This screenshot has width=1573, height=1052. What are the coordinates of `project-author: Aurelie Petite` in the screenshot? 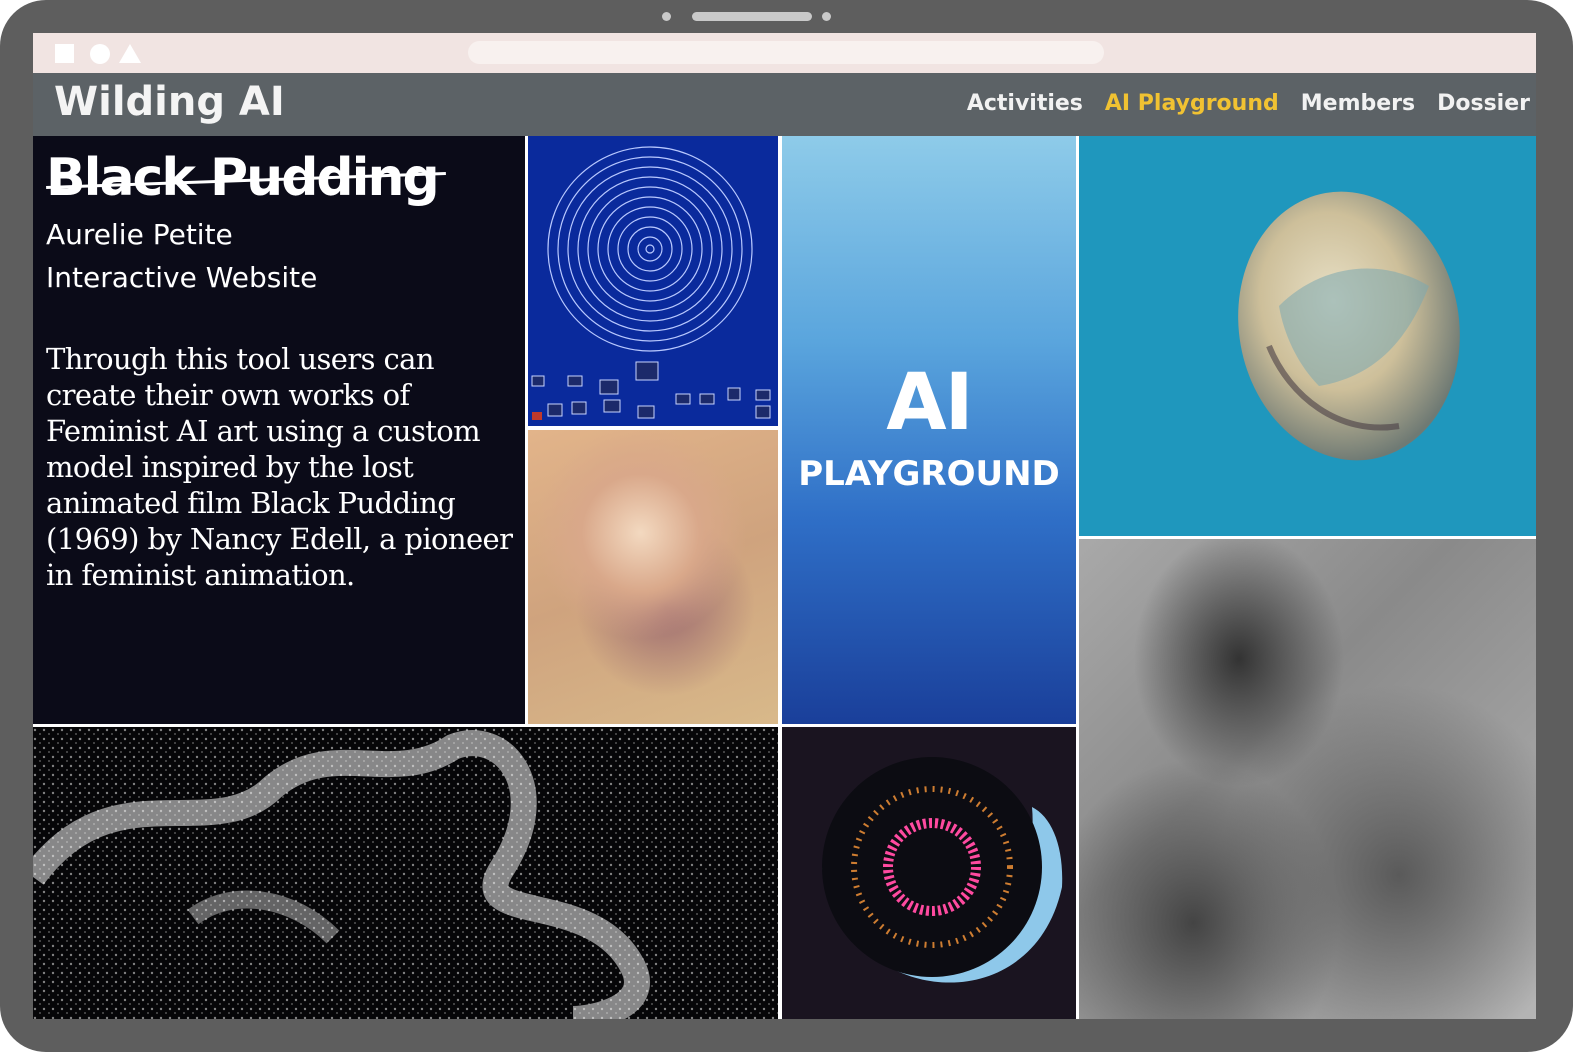 It's located at (139, 234).